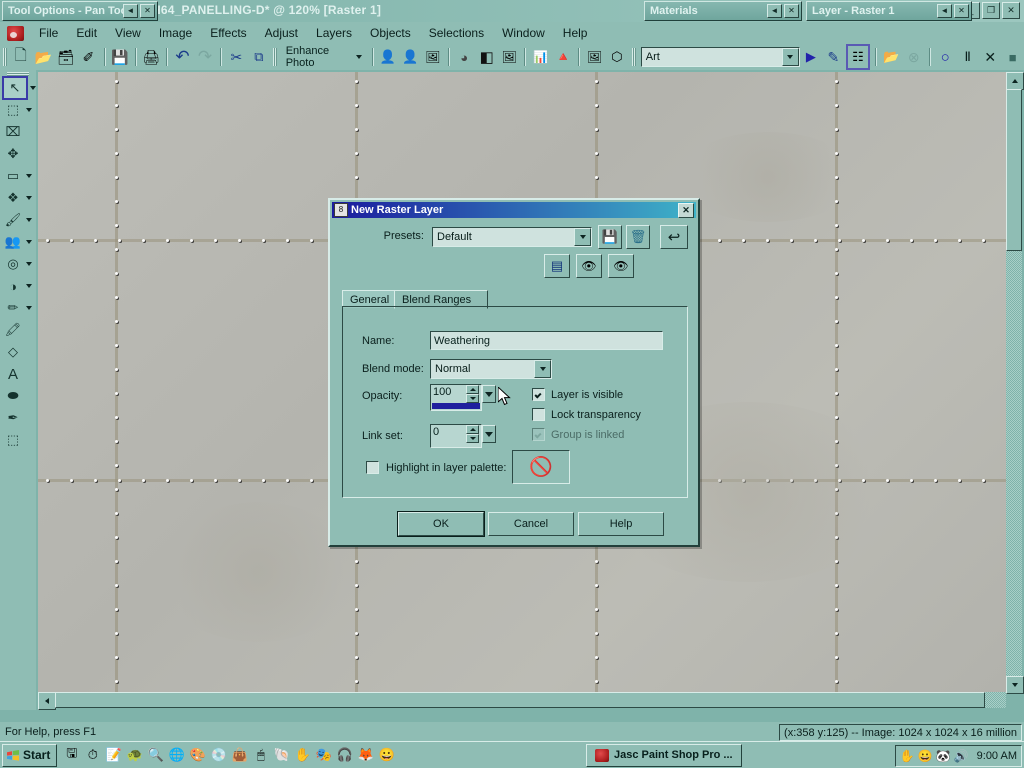  Describe the element at coordinates (134, 755) in the screenshot. I see `quicklaunch-shield-icon: 🐢` at that location.